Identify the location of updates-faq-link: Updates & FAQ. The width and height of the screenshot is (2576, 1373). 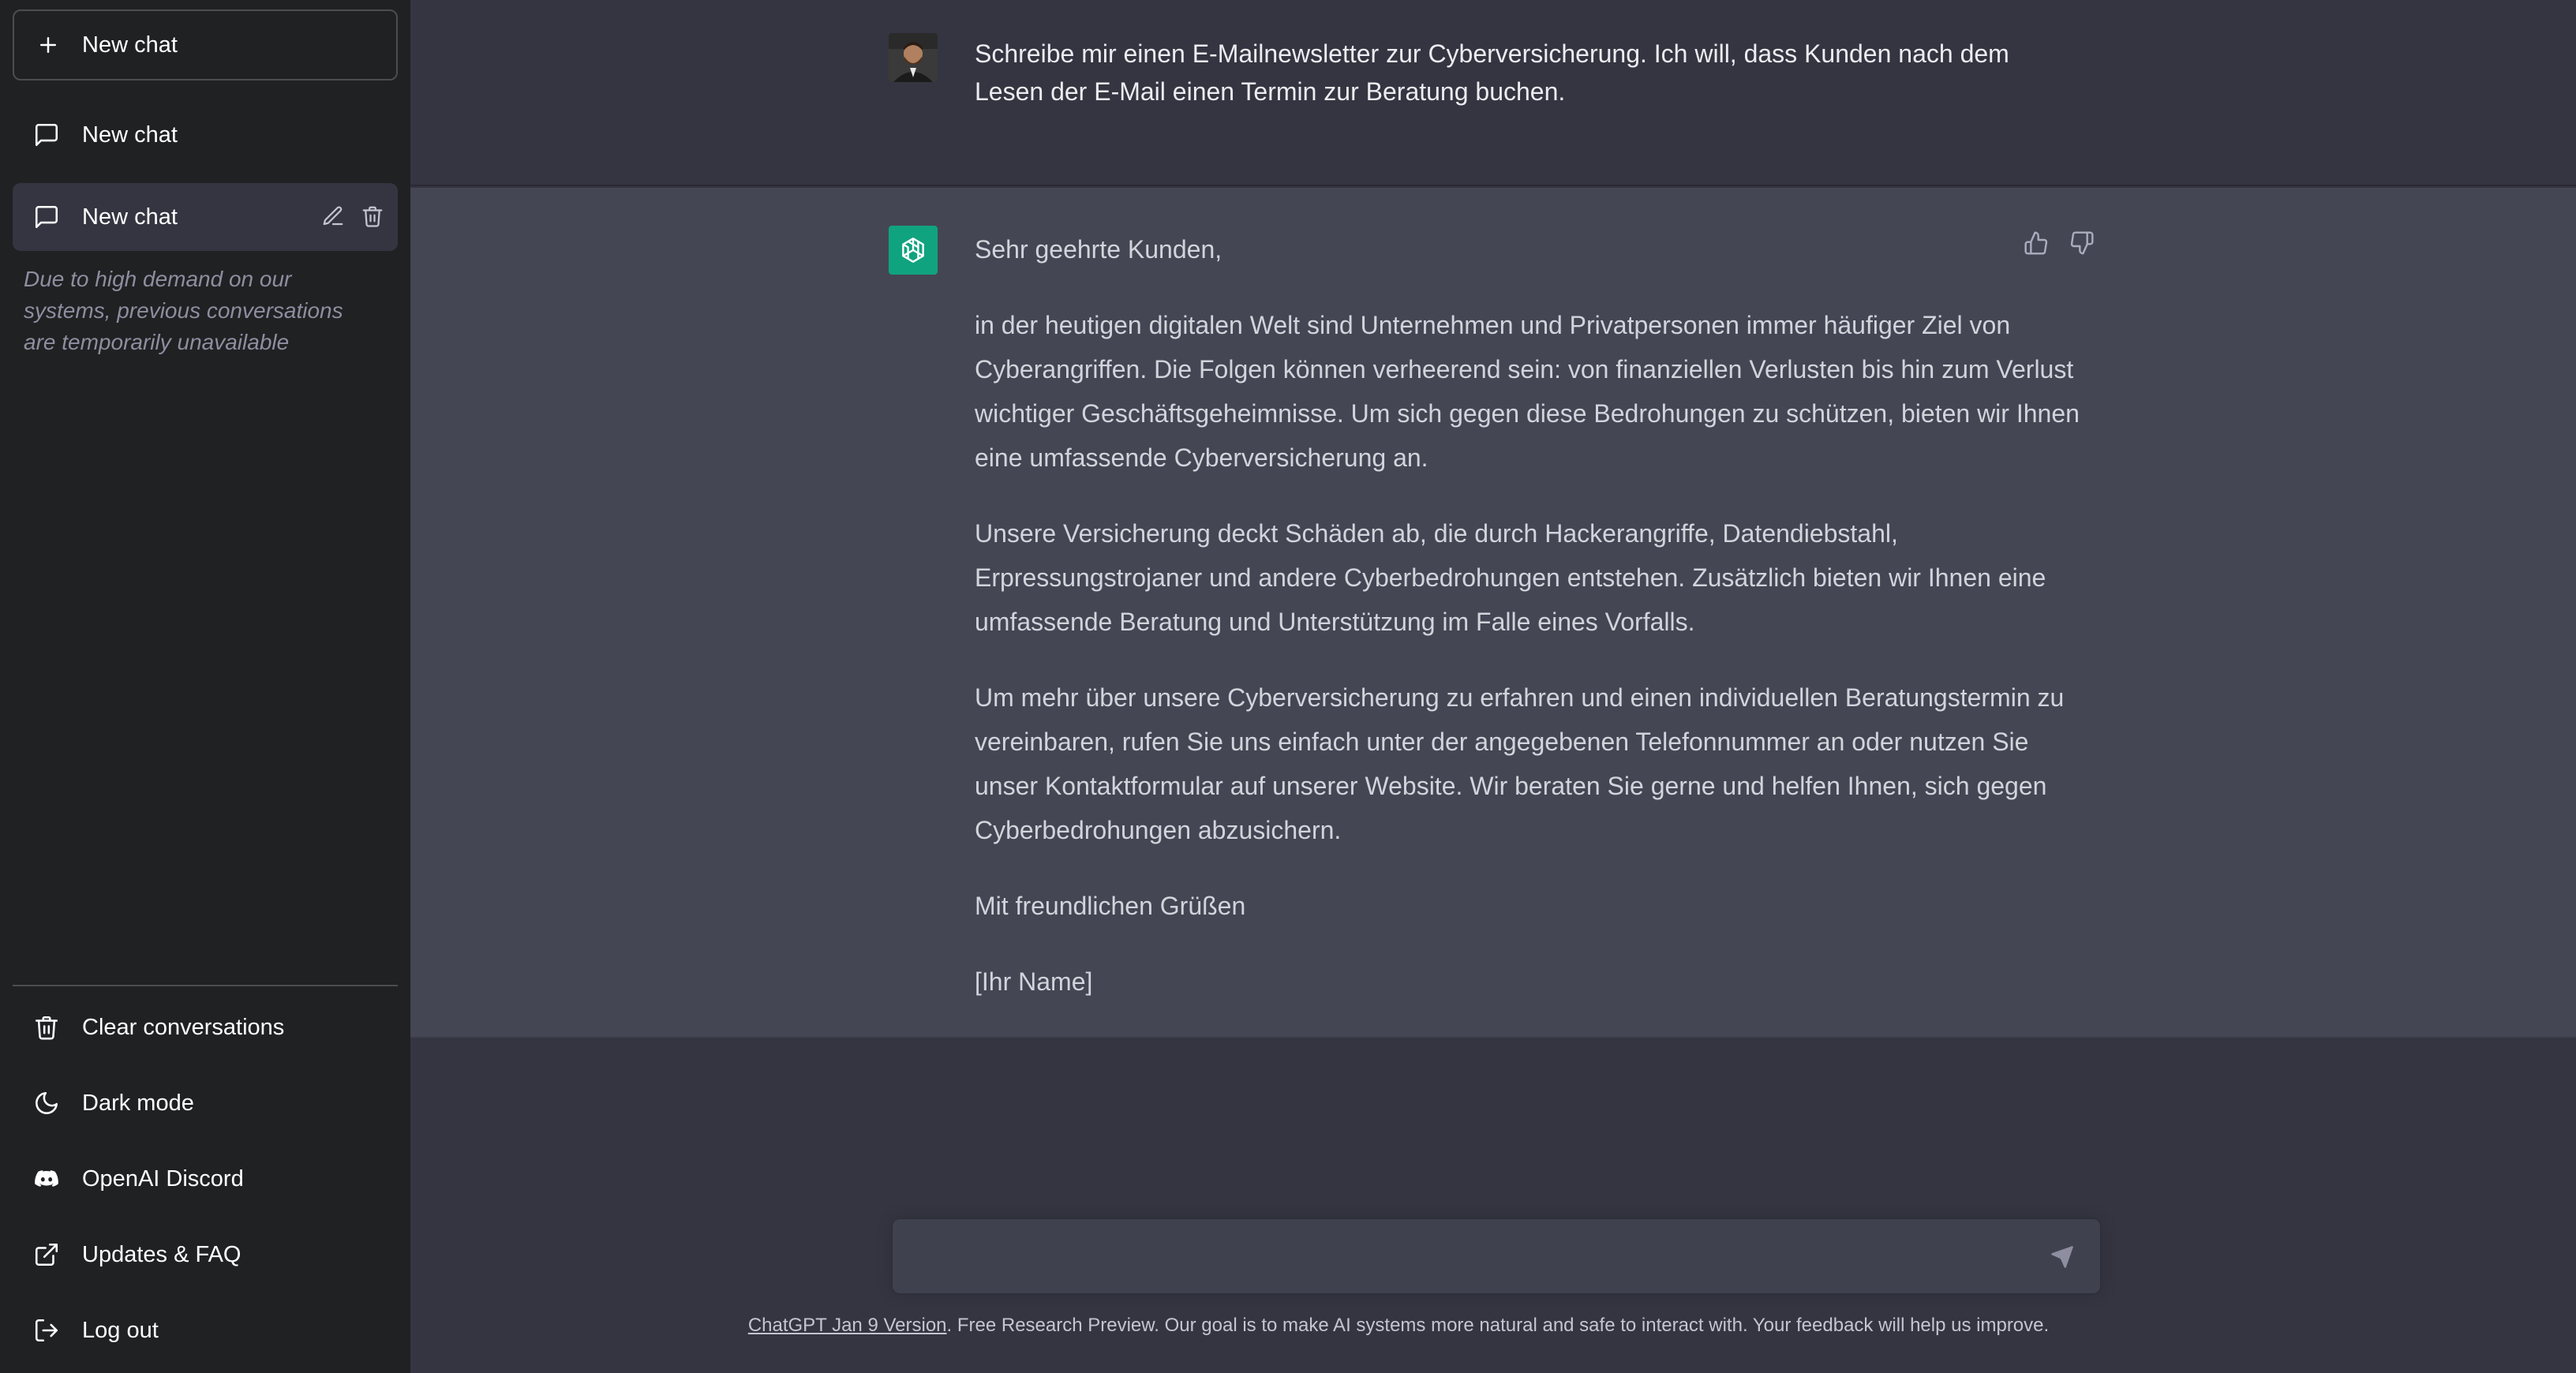
(205, 1255).